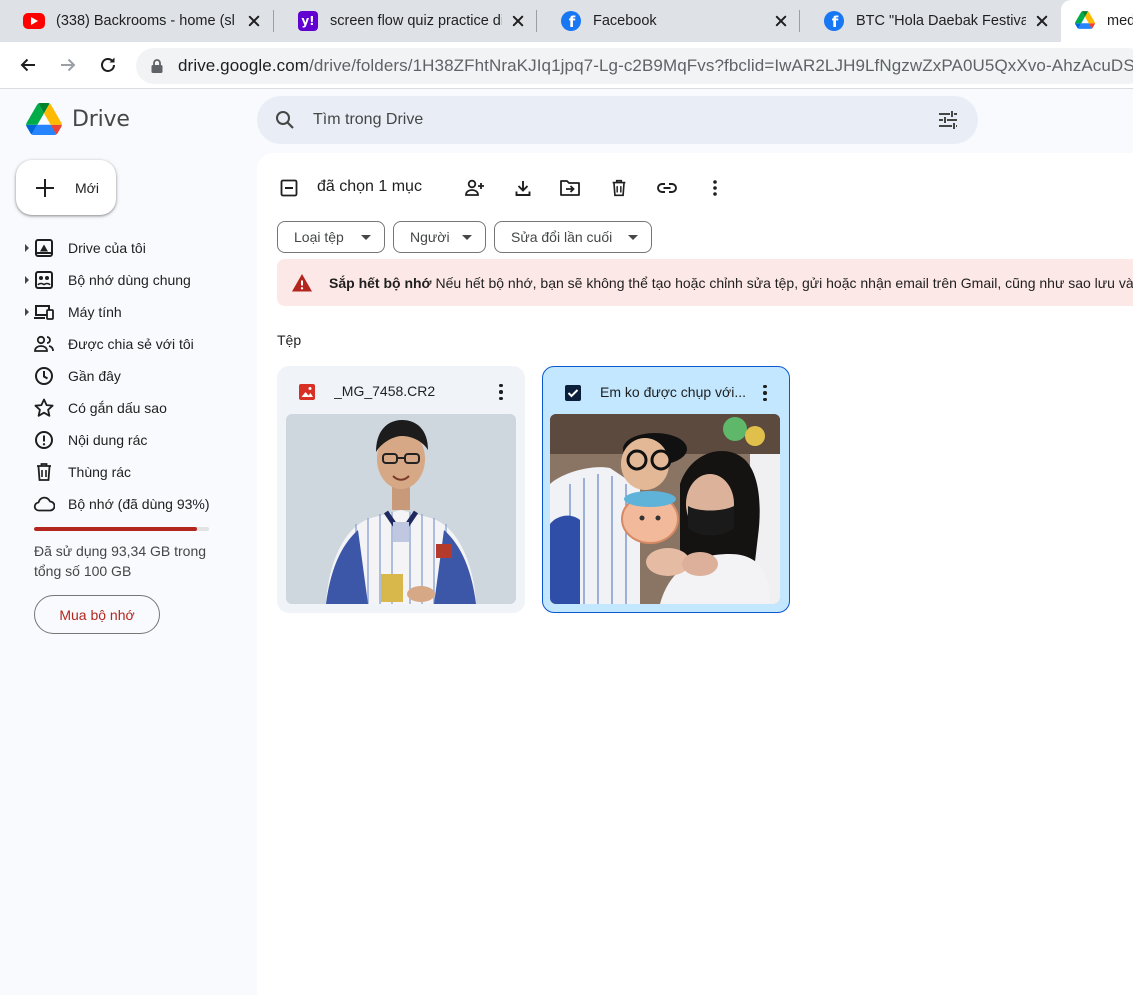  I want to click on tab-title: BTC "Hola Daebak Festival", so click(941, 21).